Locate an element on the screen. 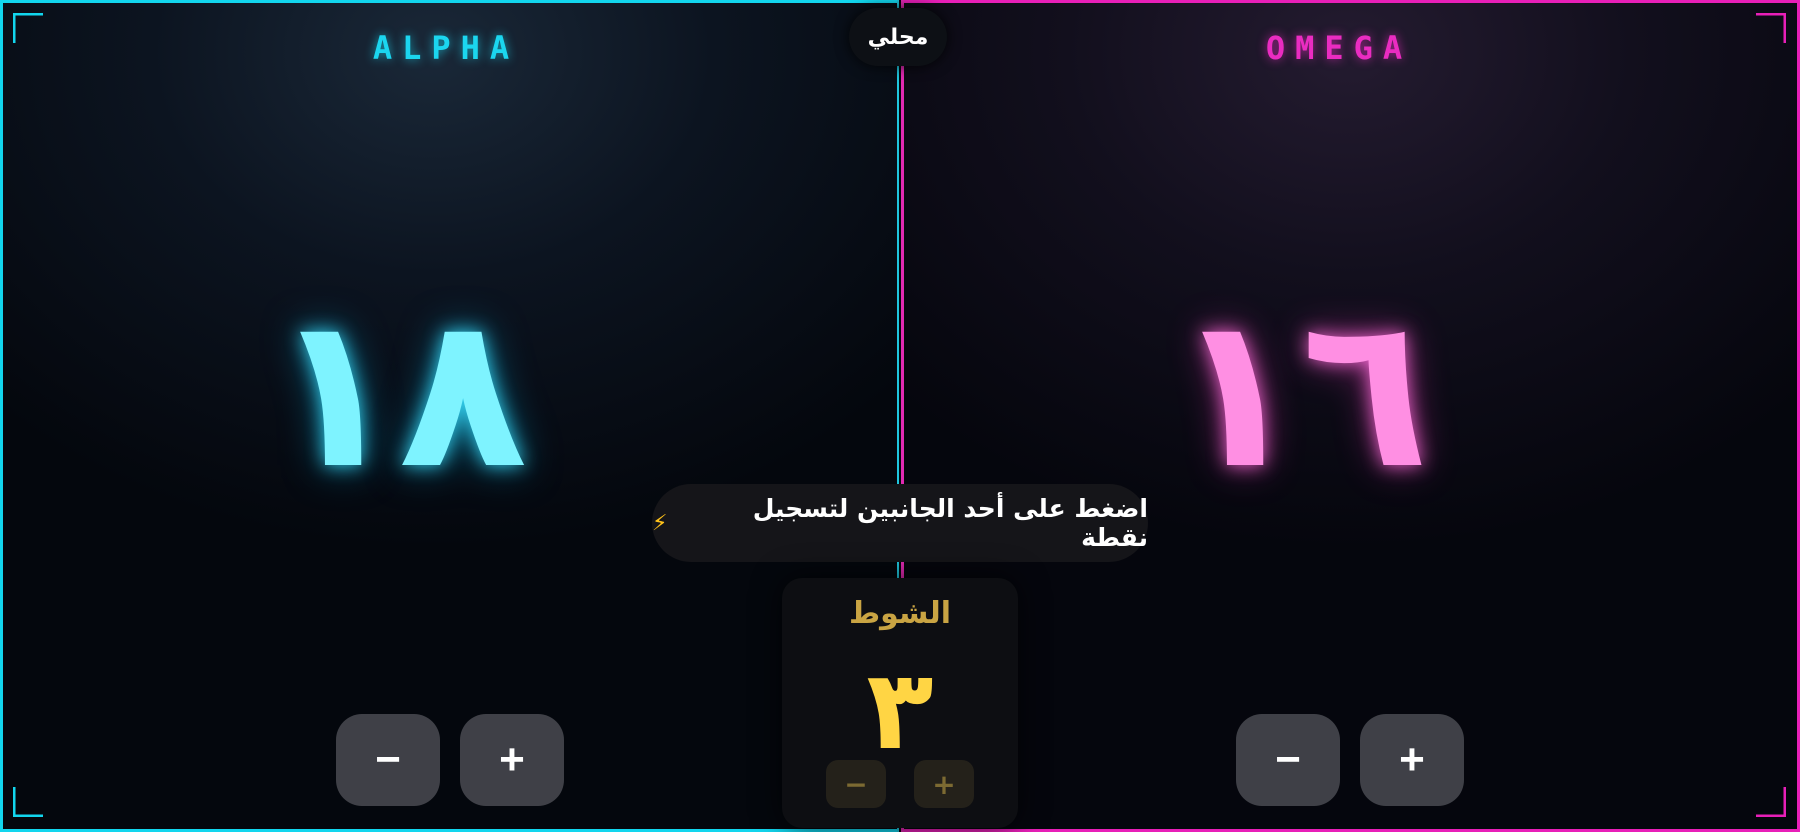 This screenshot has height=832, width=1800. left-team-name: ALPHA is located at coordinates (446, 48).